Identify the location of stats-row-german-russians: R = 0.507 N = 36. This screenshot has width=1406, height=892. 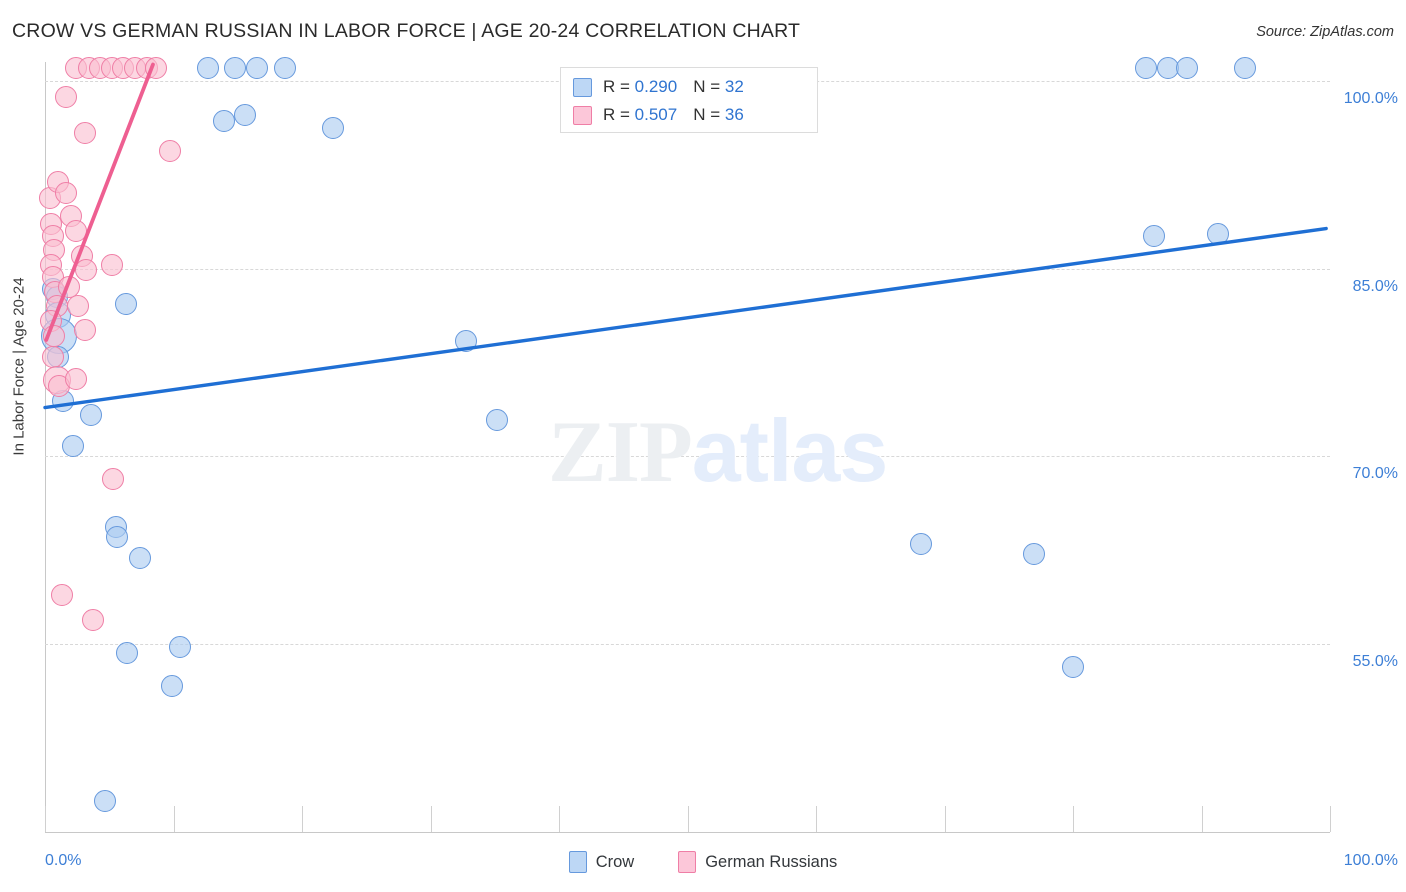
(689, 115).